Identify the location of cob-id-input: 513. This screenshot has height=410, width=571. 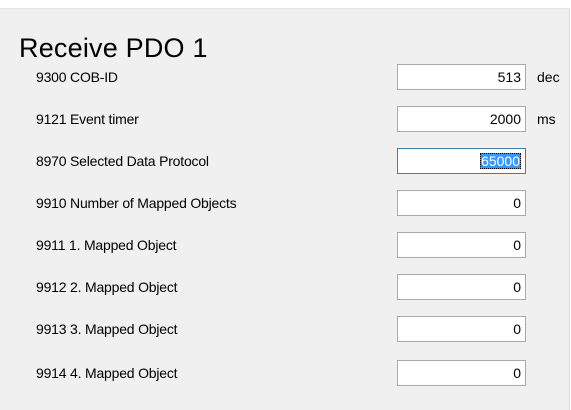
(461, 77).